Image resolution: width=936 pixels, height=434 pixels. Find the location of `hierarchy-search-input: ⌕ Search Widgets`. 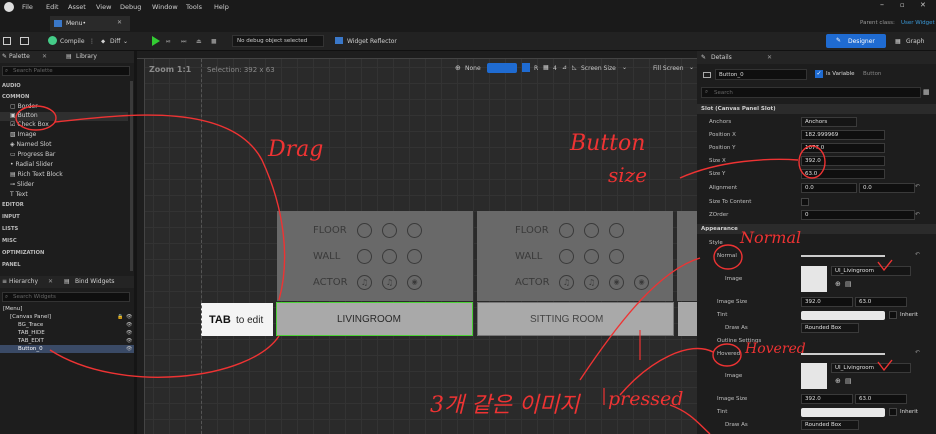

hierarchy-search-input: ⌕ Search Widgets is located at coordinates (66, 297).